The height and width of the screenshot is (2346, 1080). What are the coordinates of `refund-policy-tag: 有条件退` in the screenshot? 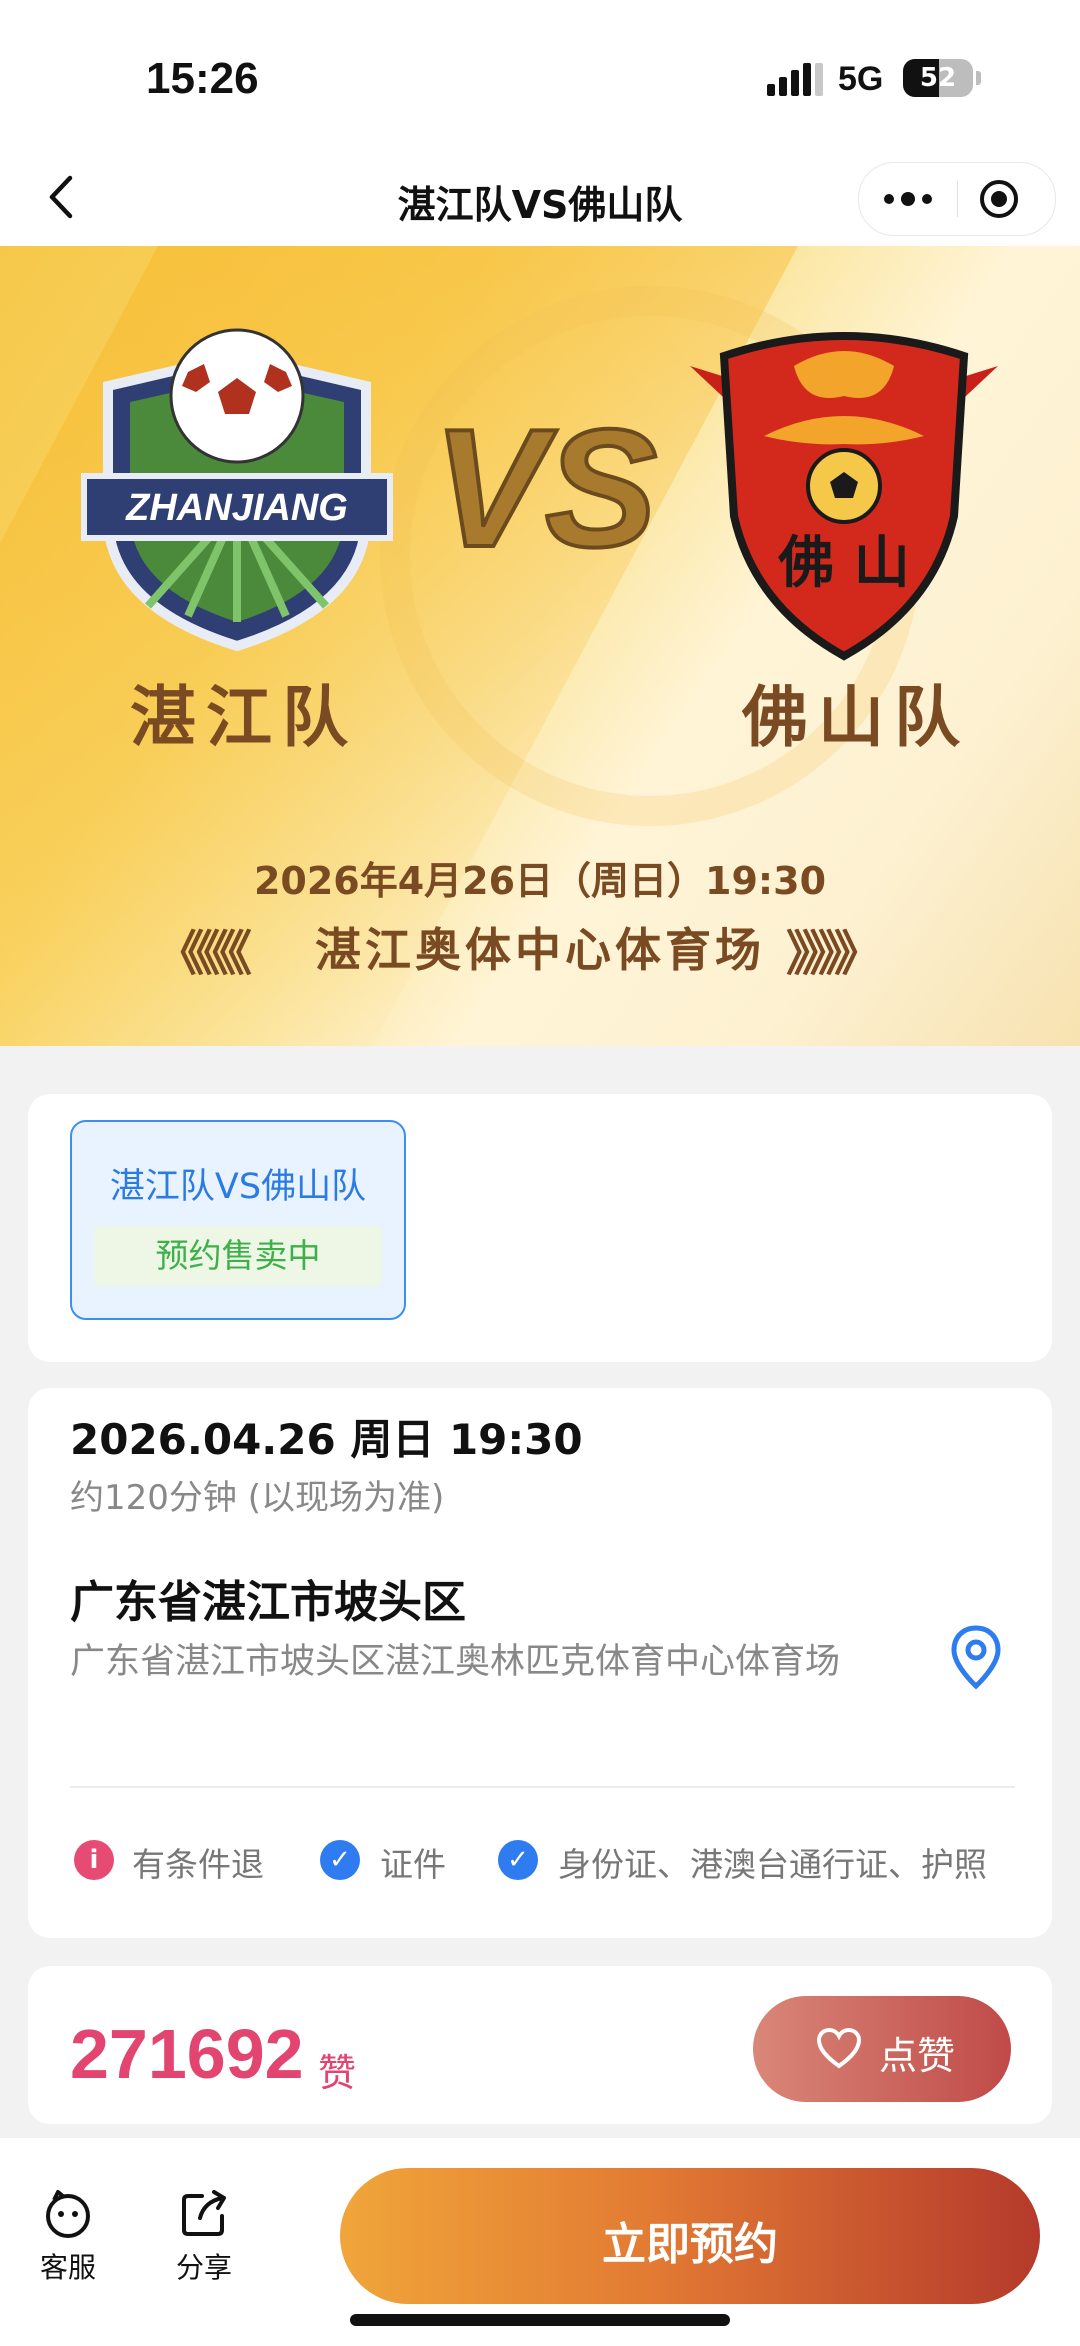 It's located at (198, 1864).